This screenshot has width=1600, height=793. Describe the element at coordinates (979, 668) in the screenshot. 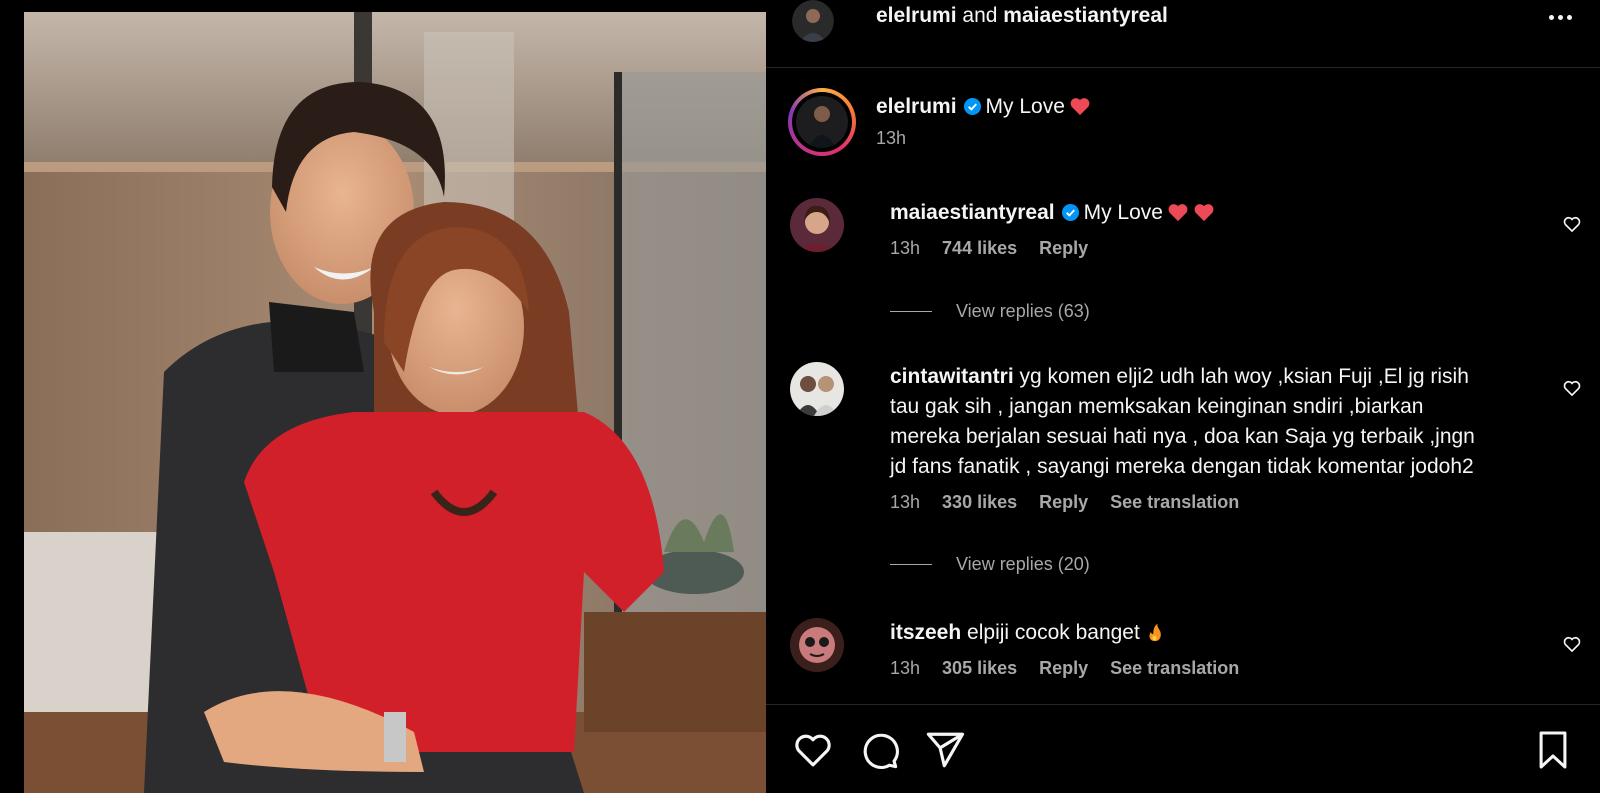

I see `comment-likes: 305 likes` at that location.